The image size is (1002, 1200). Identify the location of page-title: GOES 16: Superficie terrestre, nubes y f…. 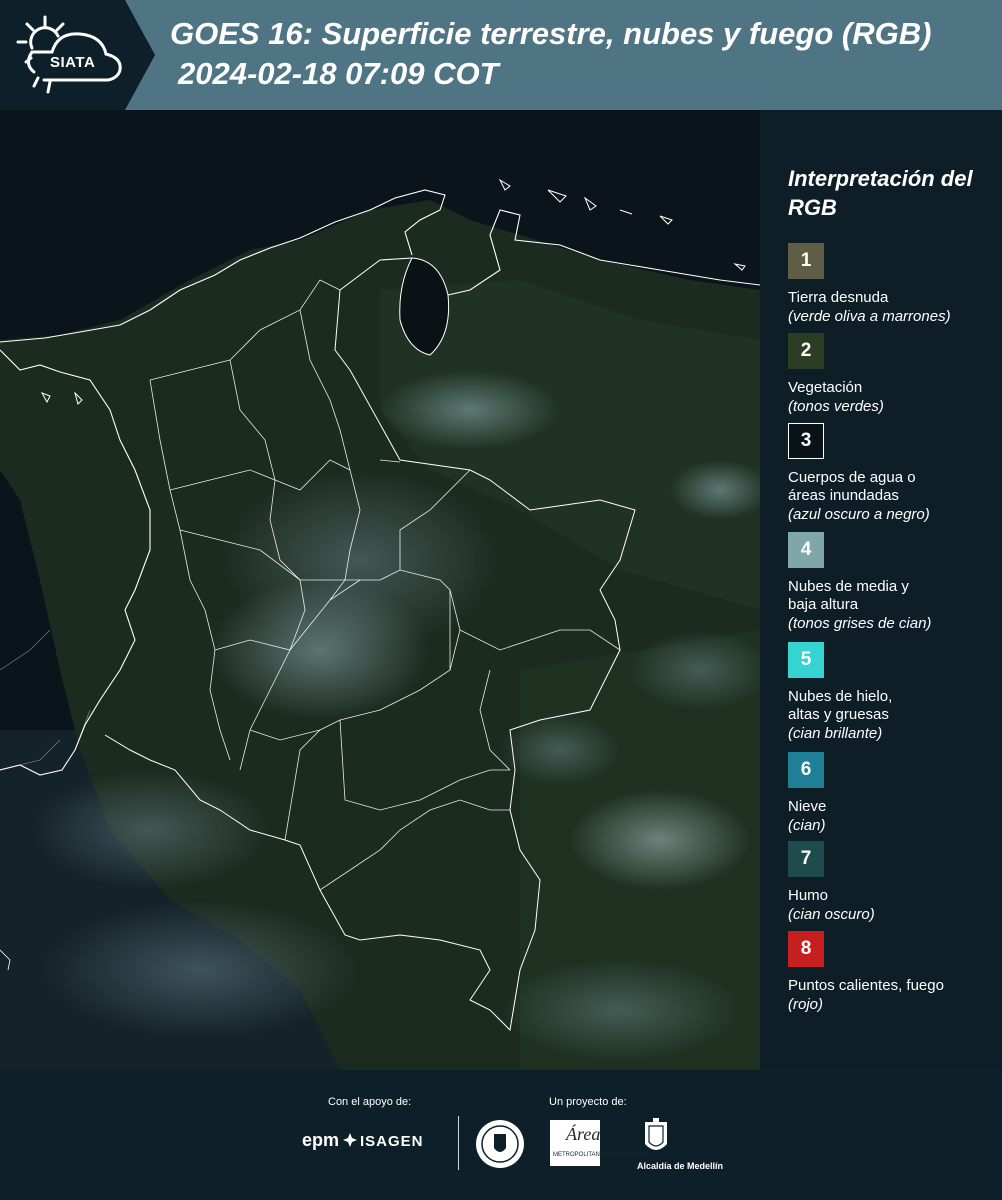
(551, 33).